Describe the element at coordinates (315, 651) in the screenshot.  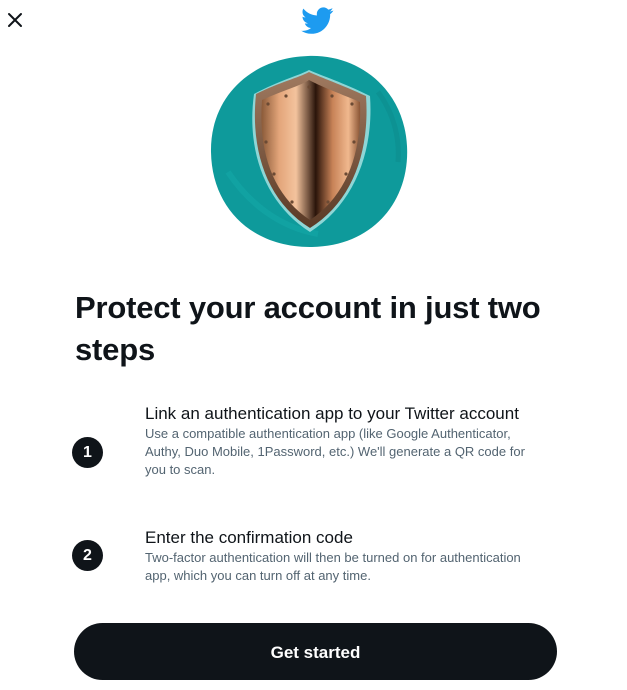
I see `get-started-button: Get started` at that location.